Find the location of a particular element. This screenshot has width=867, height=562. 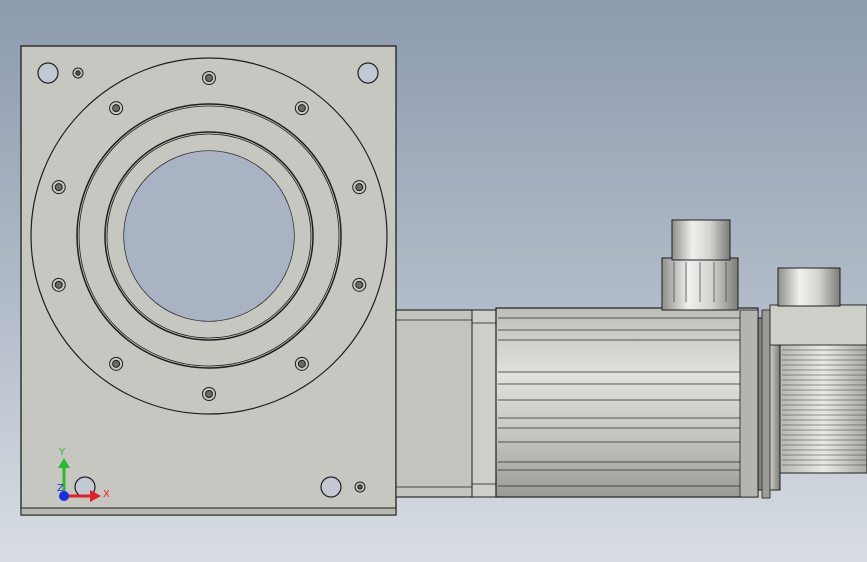

corner-hole-top-right is located at coordinates (368, 73).